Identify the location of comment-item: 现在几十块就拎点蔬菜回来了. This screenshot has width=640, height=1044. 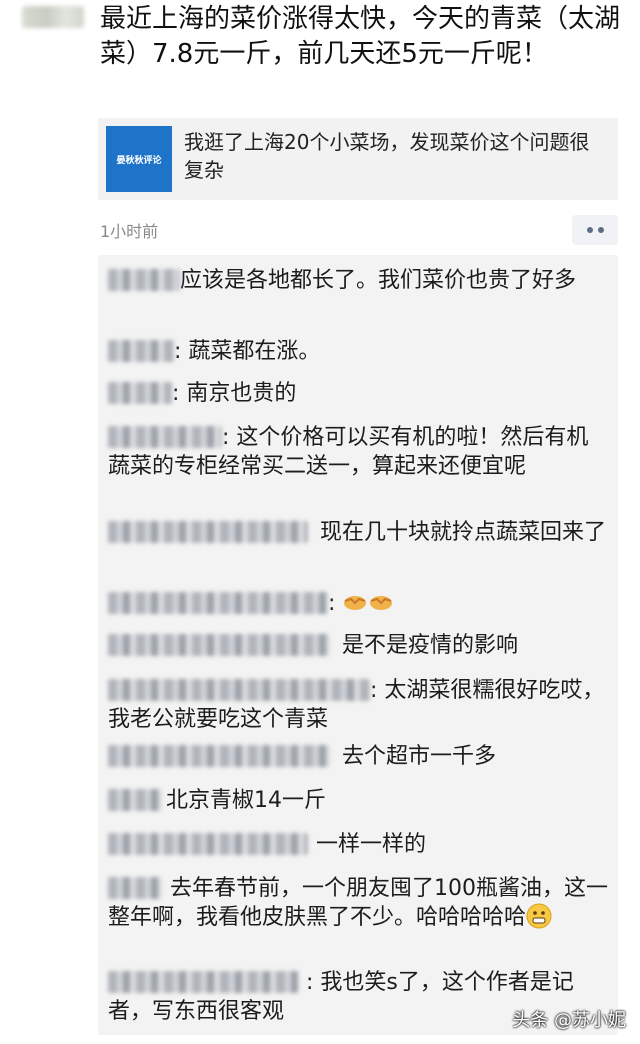
(358, 532).